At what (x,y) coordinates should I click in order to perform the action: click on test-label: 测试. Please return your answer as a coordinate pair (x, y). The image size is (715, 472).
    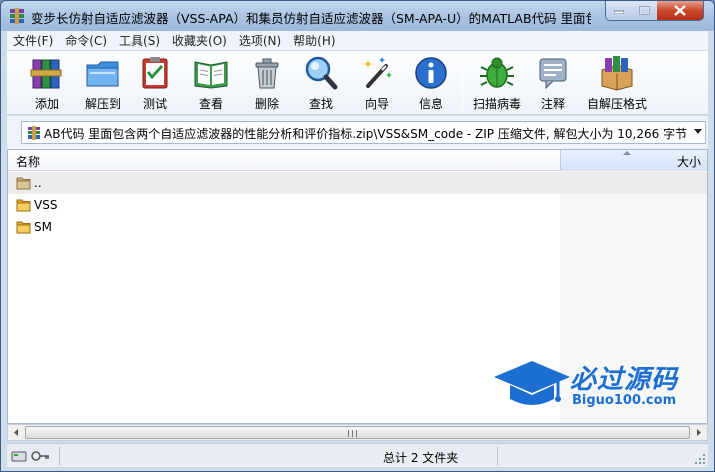
    Looking at the image, I should click on (154, 104).